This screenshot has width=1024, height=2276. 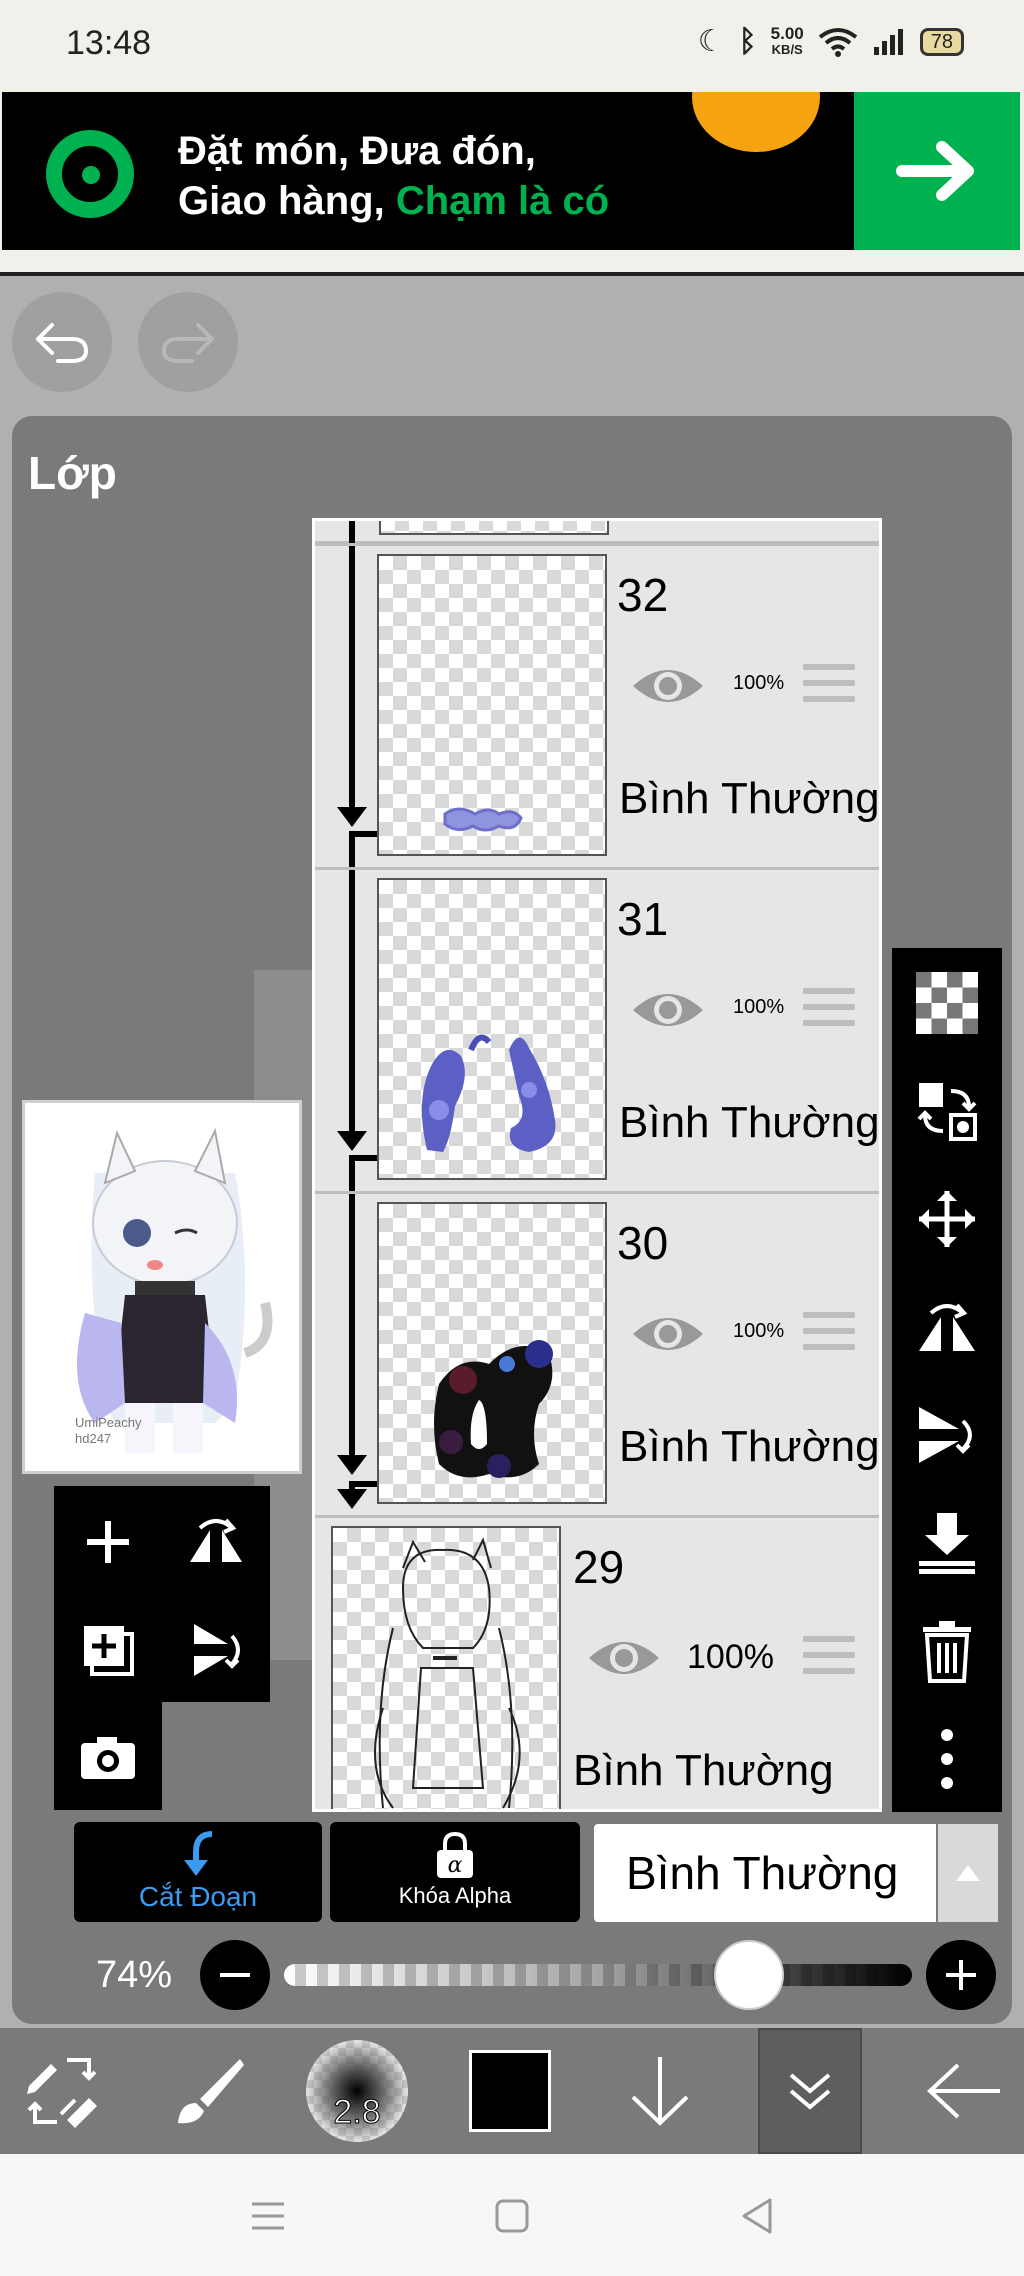 I want to click on swap-layer-icon, so click(x=947, y=1112).